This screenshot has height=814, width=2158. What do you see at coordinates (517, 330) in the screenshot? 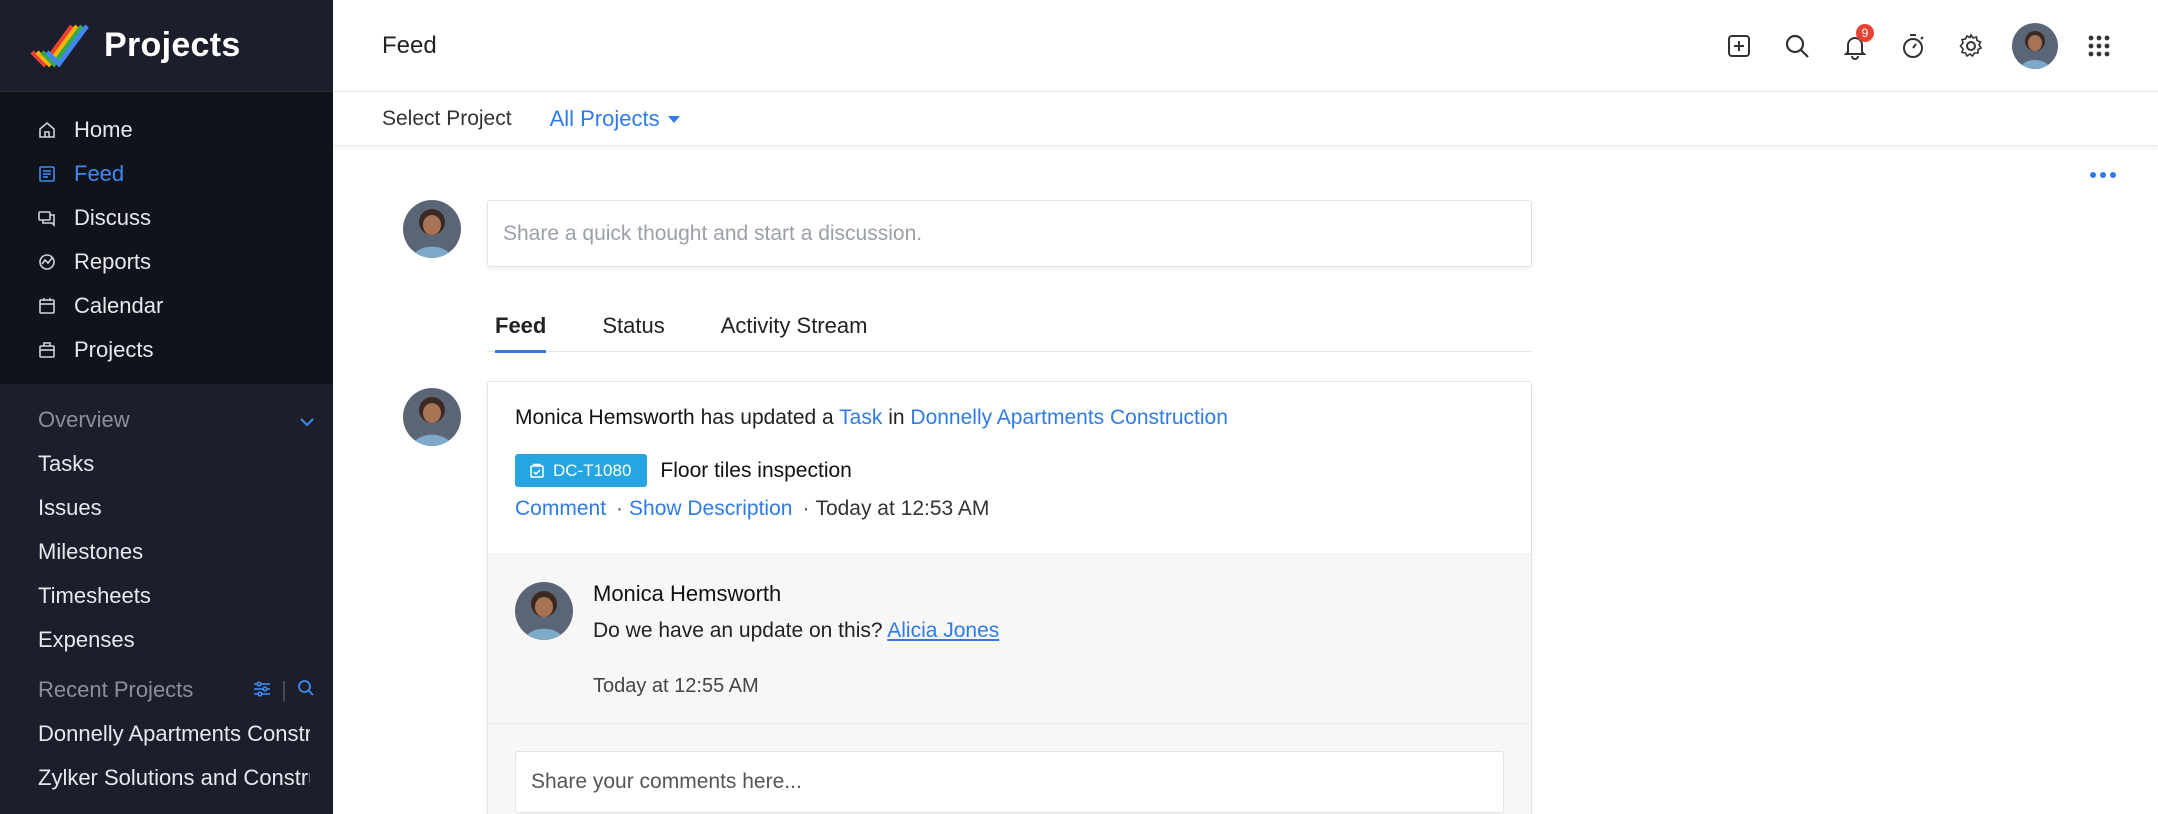
I see `tab-feed: Feed` at bounding box center [517, 330].